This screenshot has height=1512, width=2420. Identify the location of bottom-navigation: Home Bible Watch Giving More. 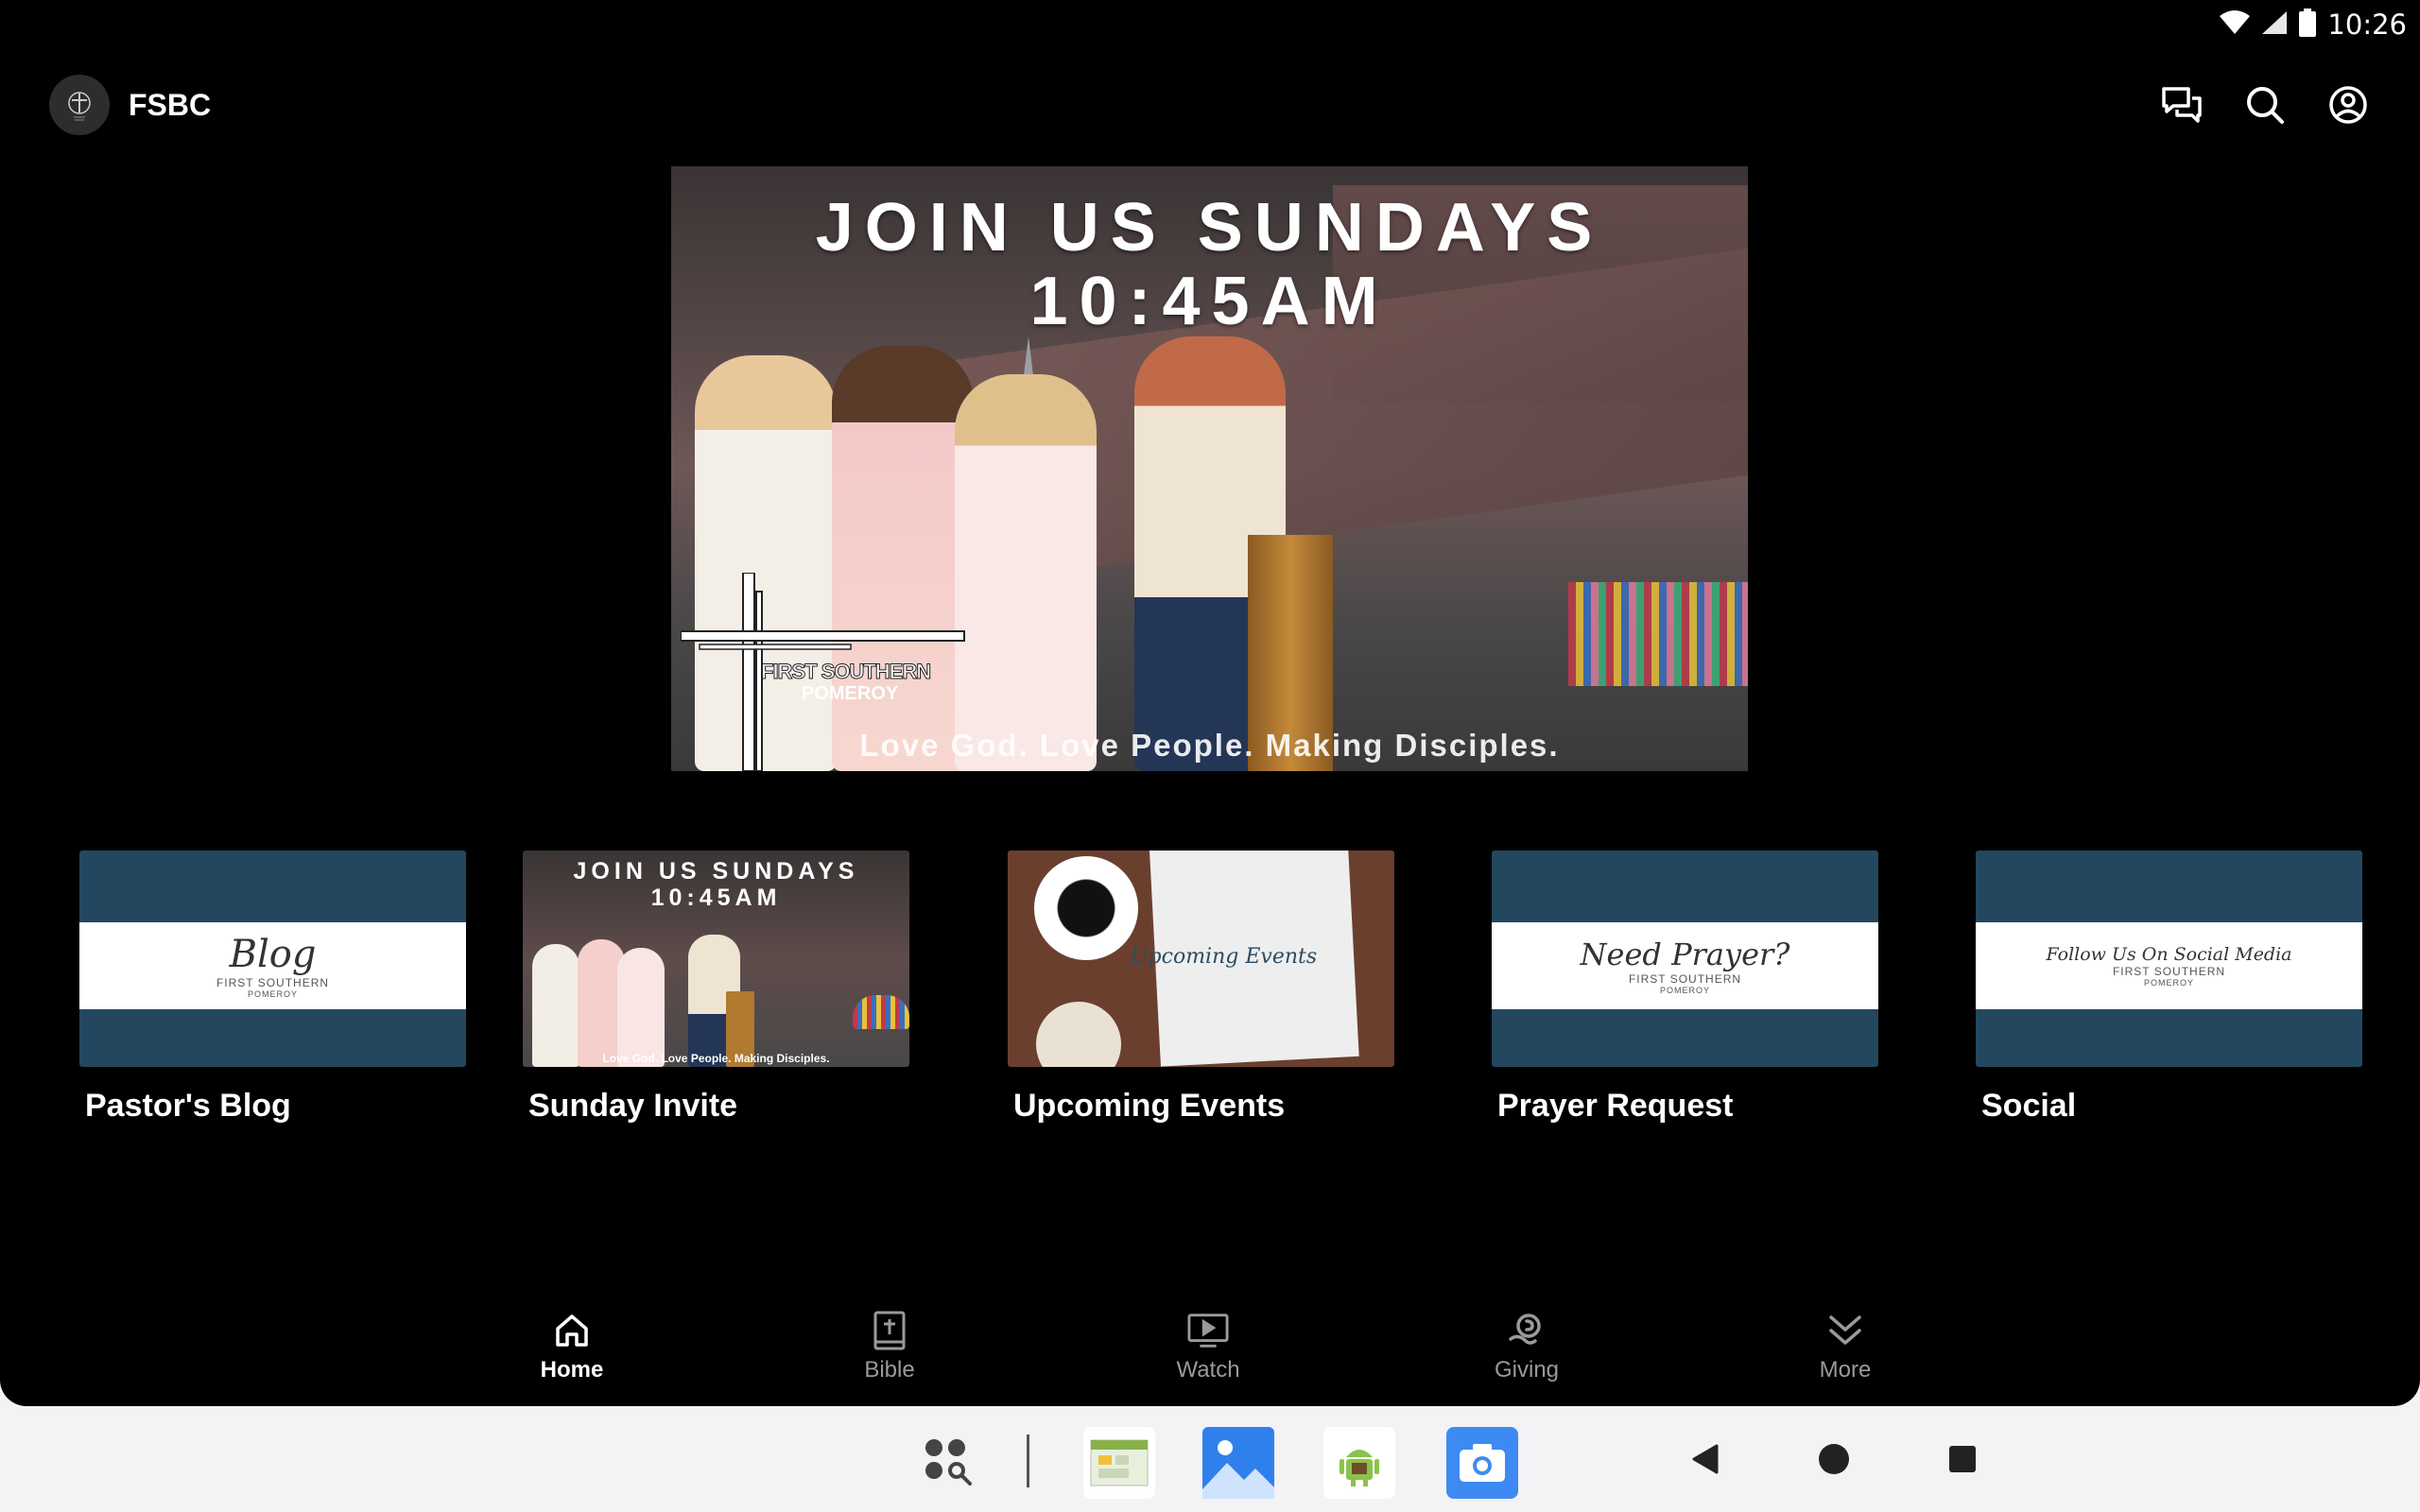
(1210, 1352).